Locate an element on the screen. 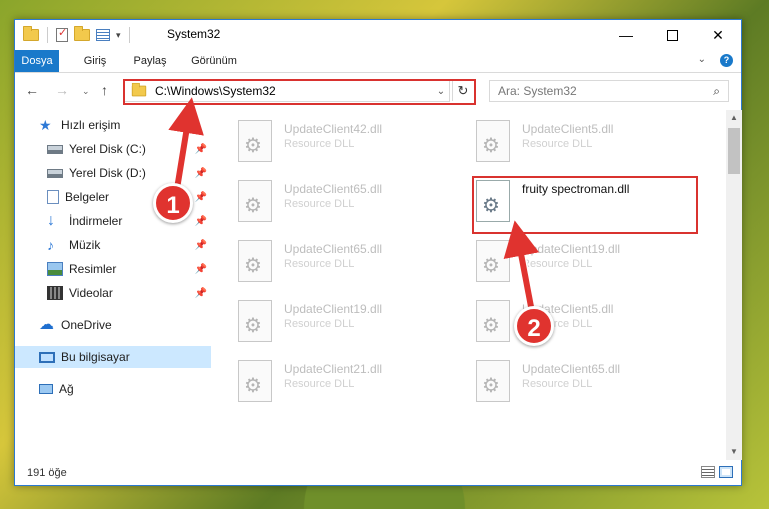  music-icon: ♪ is located at coordinates (50, 245).